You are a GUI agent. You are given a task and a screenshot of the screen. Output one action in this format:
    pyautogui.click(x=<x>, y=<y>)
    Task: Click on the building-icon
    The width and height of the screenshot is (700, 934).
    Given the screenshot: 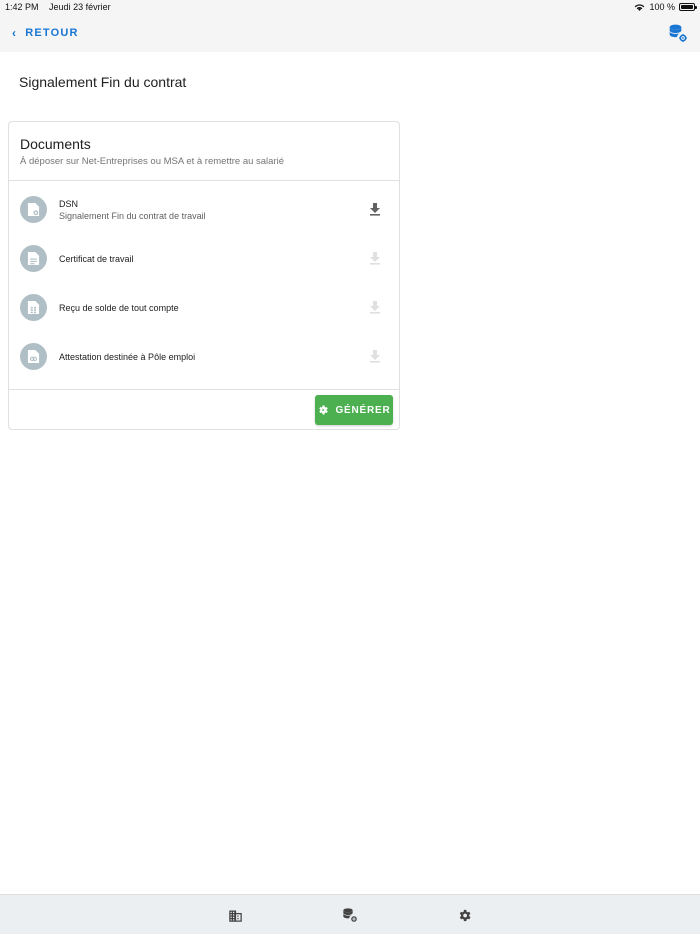 What is the action you would take?
    pyautogui.click(x=235, y=916)
    